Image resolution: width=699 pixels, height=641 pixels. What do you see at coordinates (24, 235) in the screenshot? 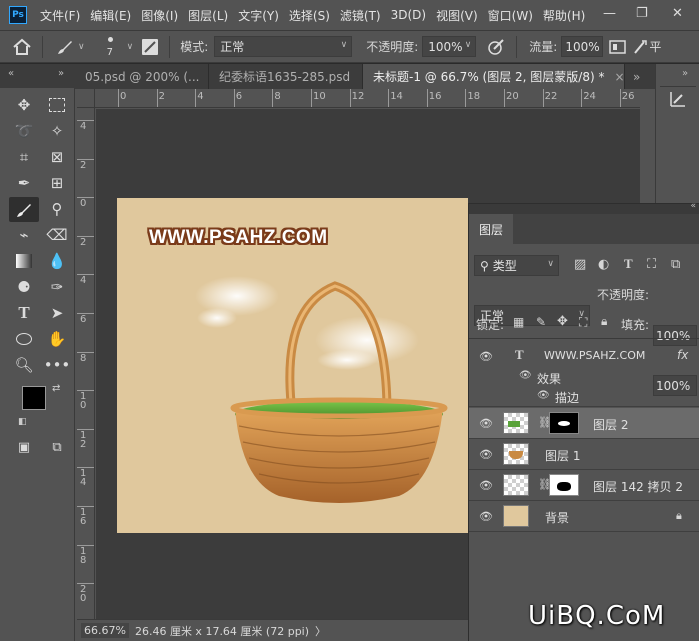
I see `history-brush-icon: ⌁` at bounding box center [24, 235].